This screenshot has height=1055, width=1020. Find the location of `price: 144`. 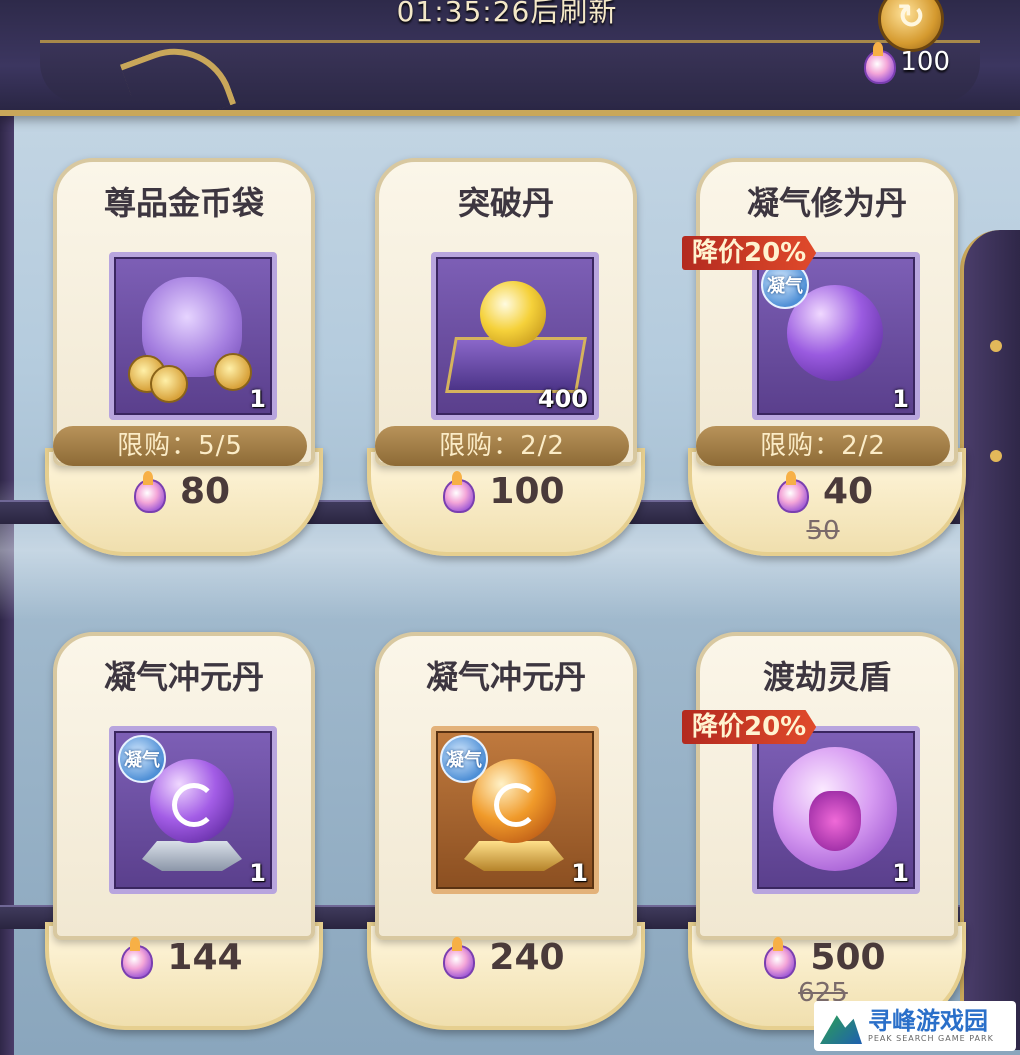

price: 144 is located at coordinates (205, 957).